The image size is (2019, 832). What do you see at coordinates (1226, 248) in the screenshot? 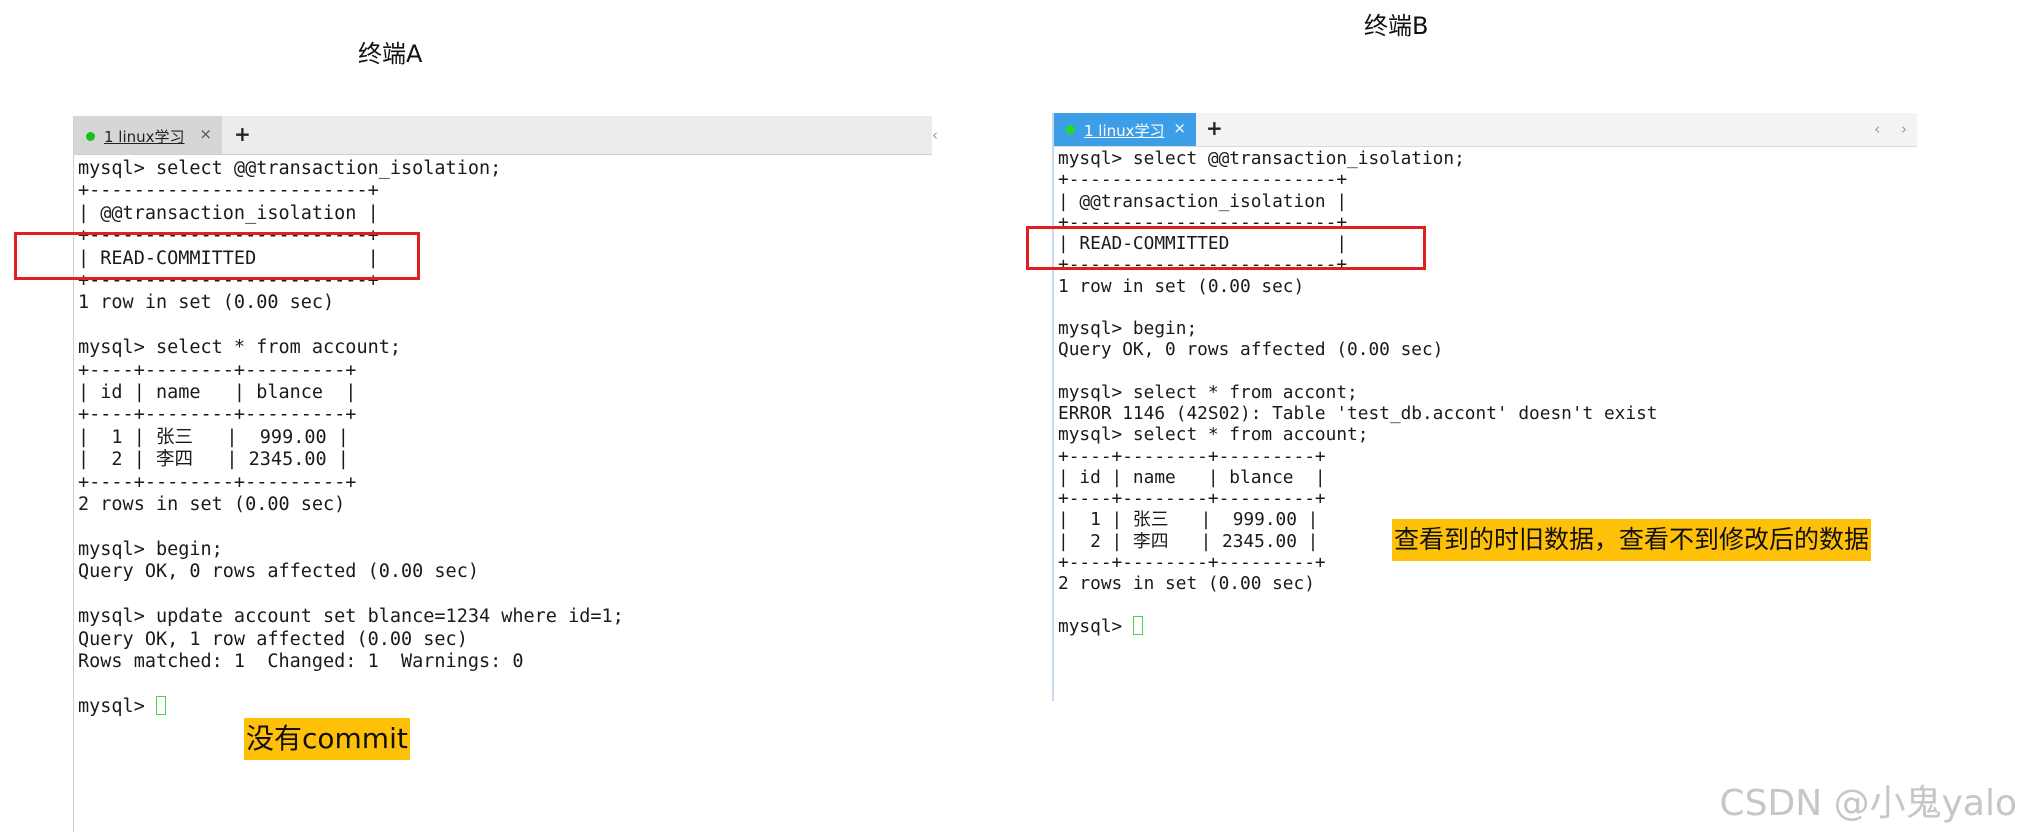
I see `isolation-level-highlight-b` at bounding box center [1226, 248].